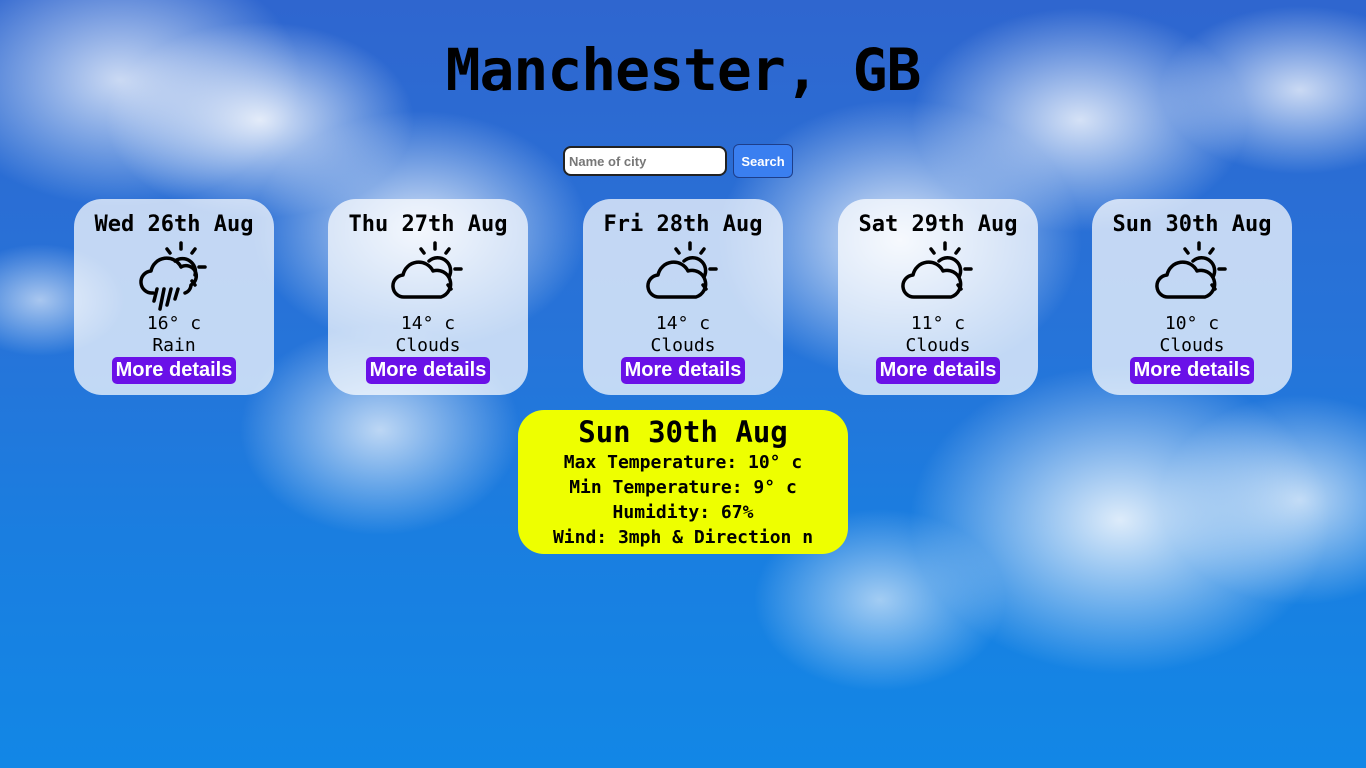 The width and height of the screenshot is (1366, 768). What do you see at coordinates (428, 224) in the screenshot?
I see `forecast-day: Thu 27th Aug` at bounding box center [428, 224].